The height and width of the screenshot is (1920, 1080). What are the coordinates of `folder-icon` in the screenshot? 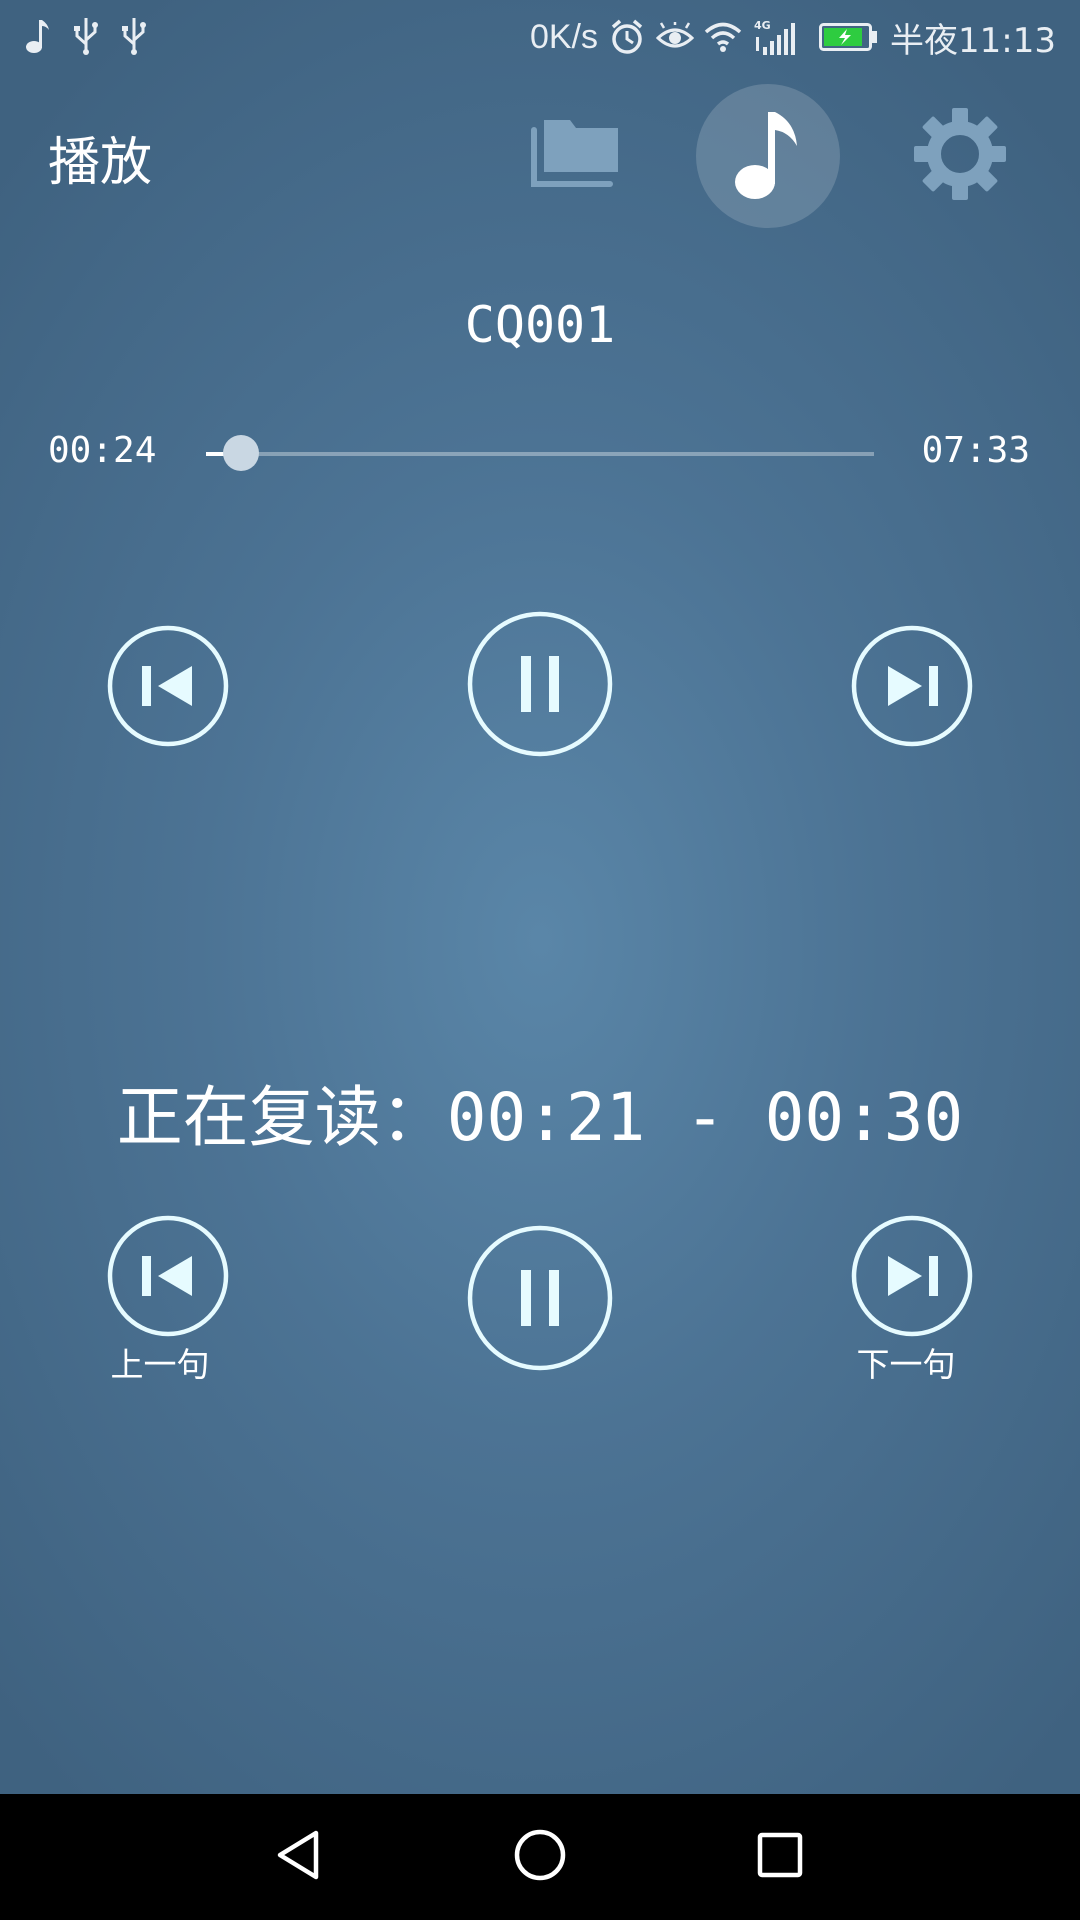 It's located at (576, 154).